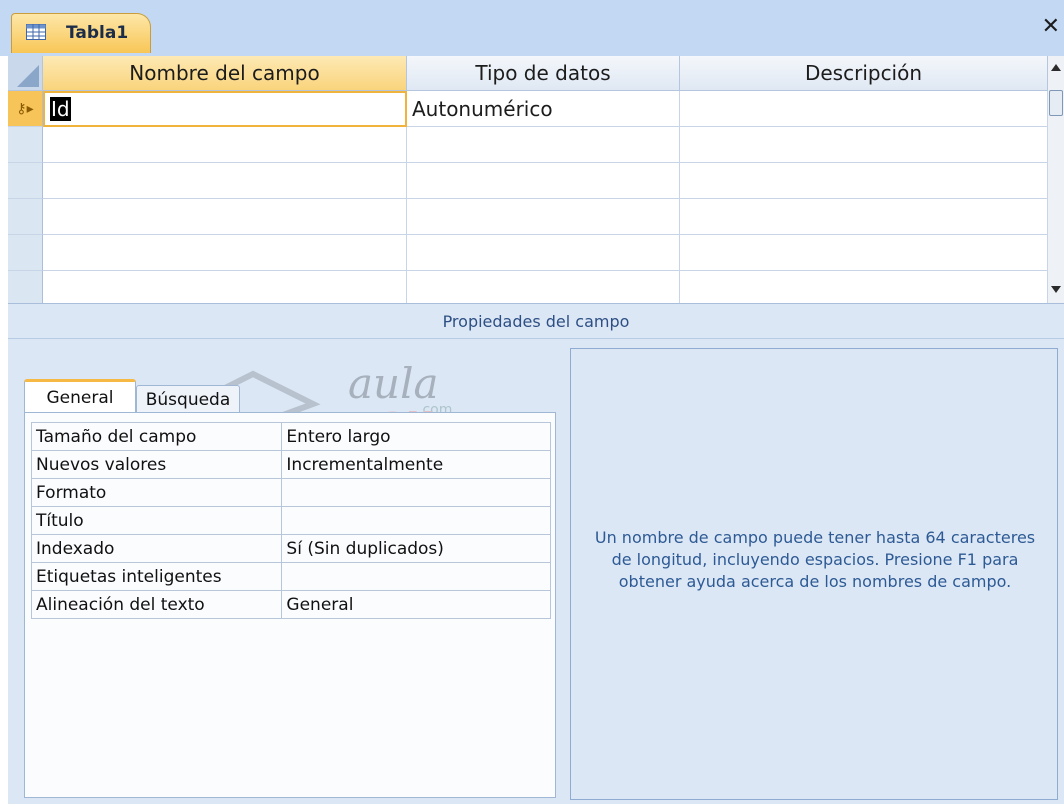 Image resolution: width=1064 pixels, height=804 pixels. I want to click on property-label: Etiquetas inteligentes, so click(156, 576).